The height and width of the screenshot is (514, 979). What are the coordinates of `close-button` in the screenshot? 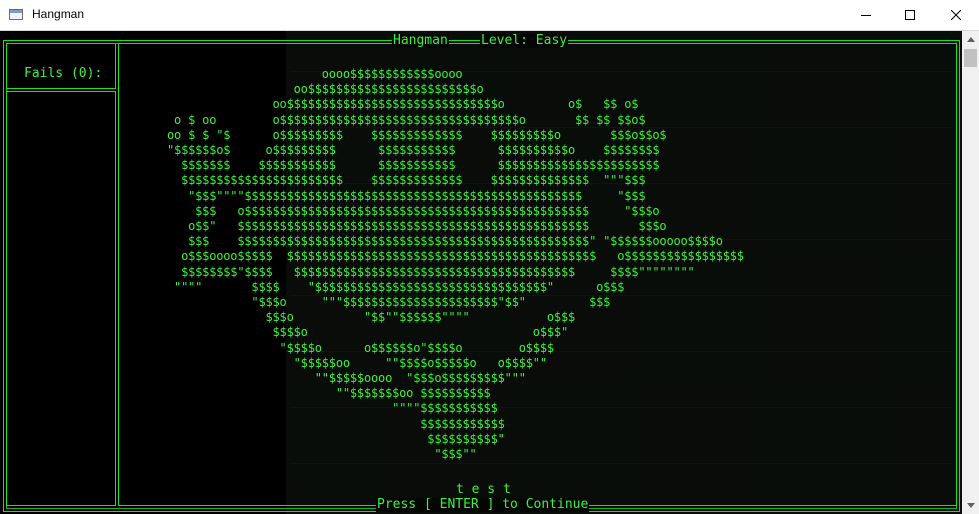 It's located at (956, 15).